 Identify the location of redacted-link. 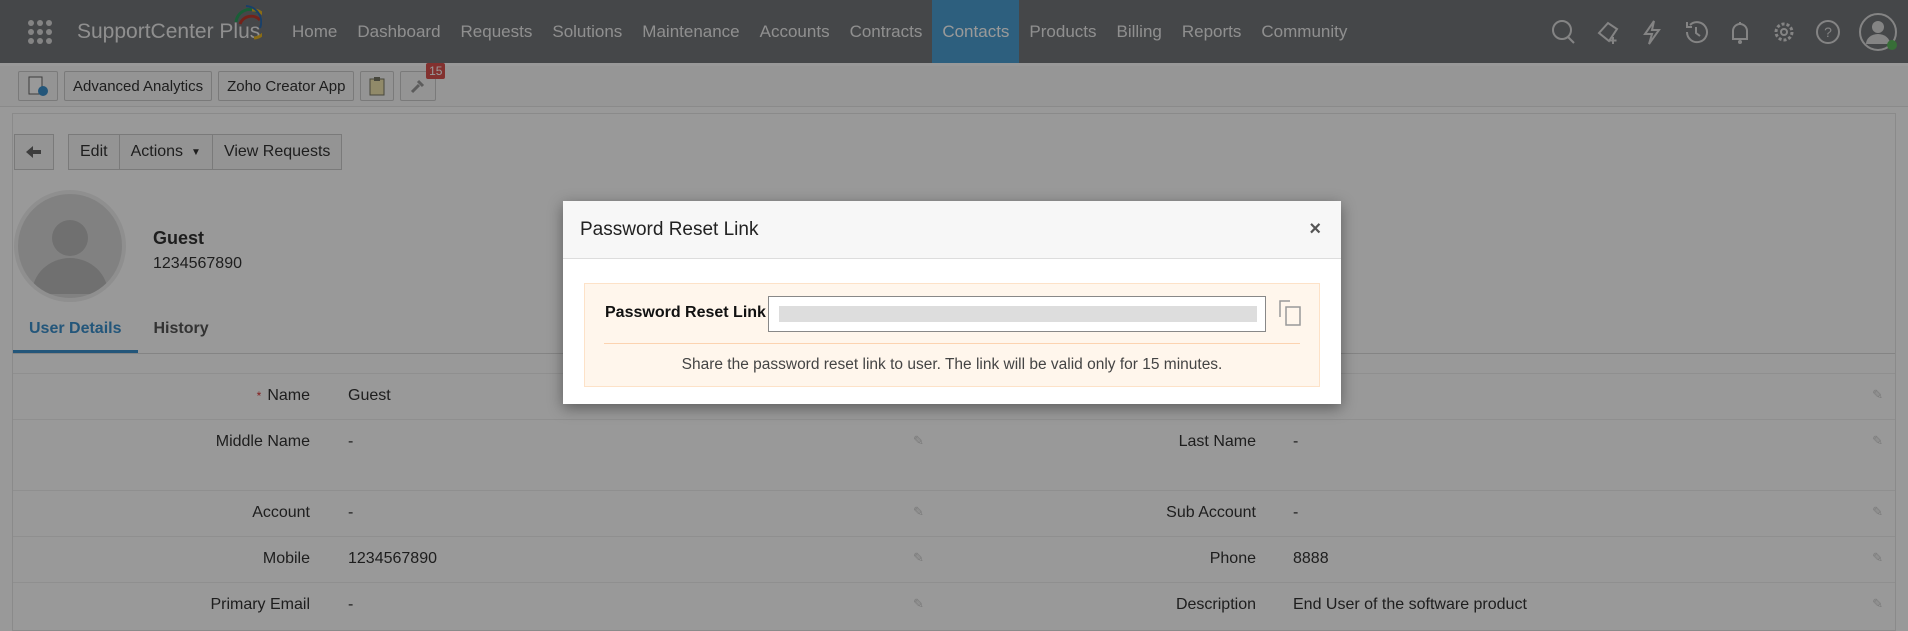
(1018, 314).